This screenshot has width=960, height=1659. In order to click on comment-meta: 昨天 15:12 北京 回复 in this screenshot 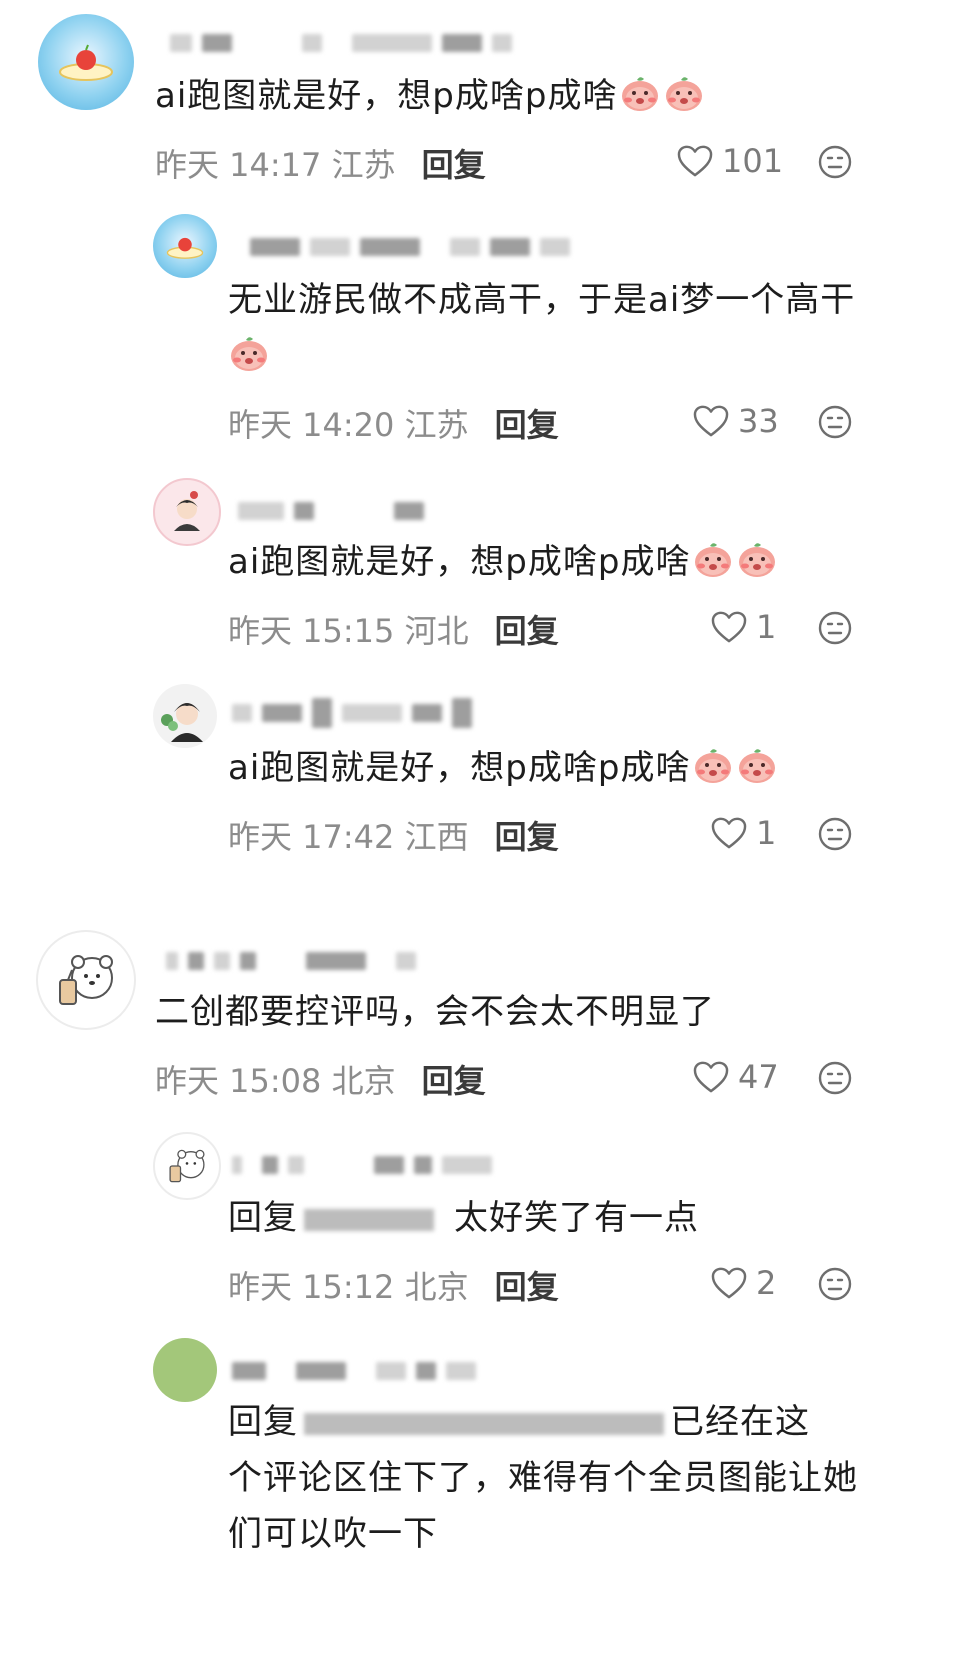, I will do `click(393, 1285)`.